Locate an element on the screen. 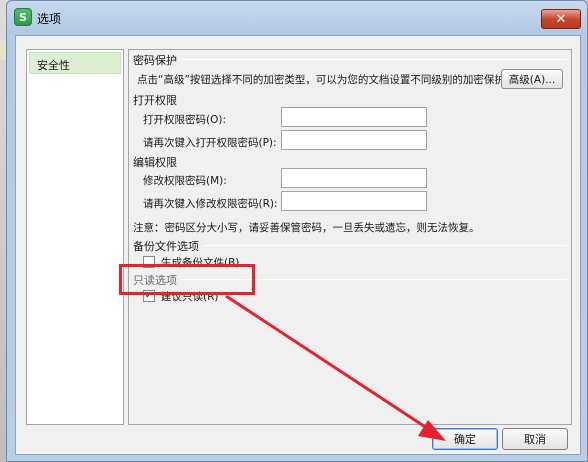 Image resolution: width=588 pixels, height=462 pixels. edit-permission-title: 编辑权限 is located at coordinates (157, 162).